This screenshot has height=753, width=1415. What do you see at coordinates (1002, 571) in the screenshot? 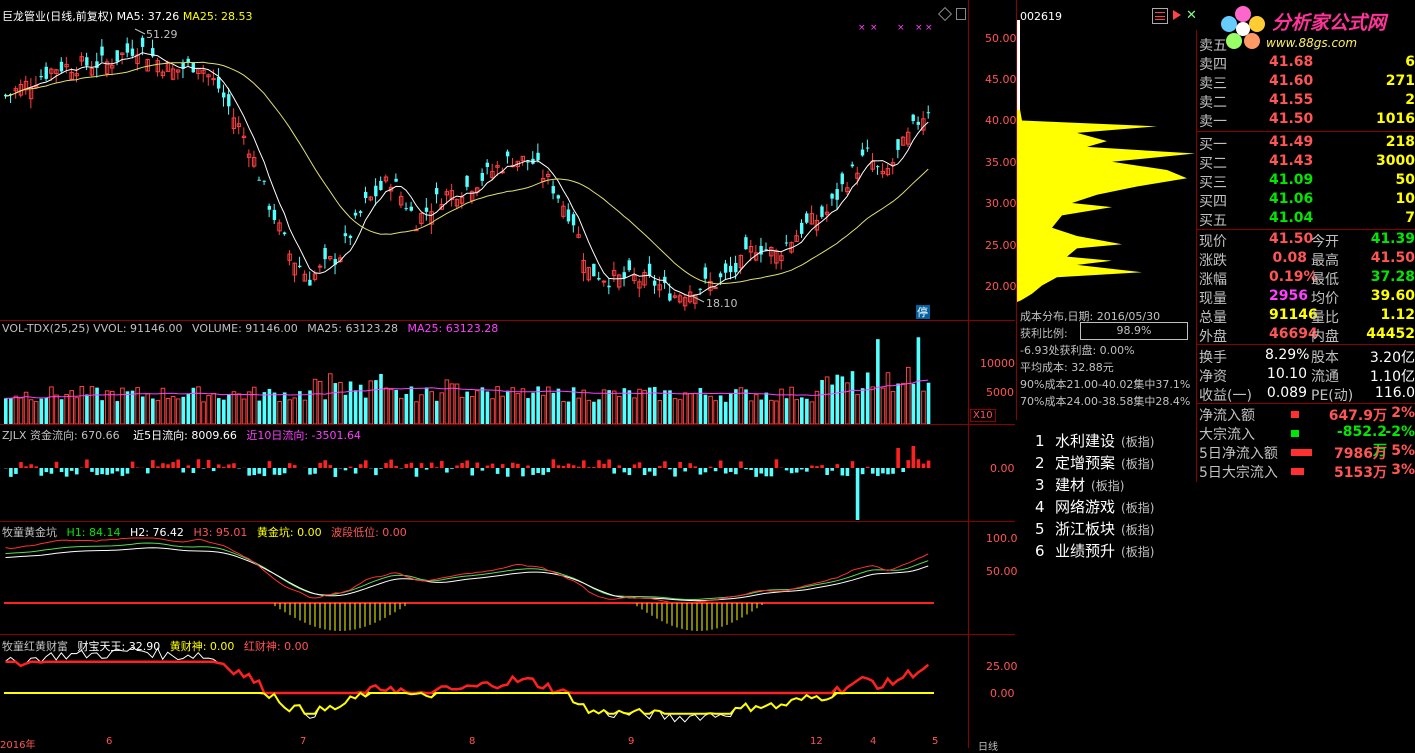
I see `ind1-tick: 50.00` at bounding box center [1002, 571].